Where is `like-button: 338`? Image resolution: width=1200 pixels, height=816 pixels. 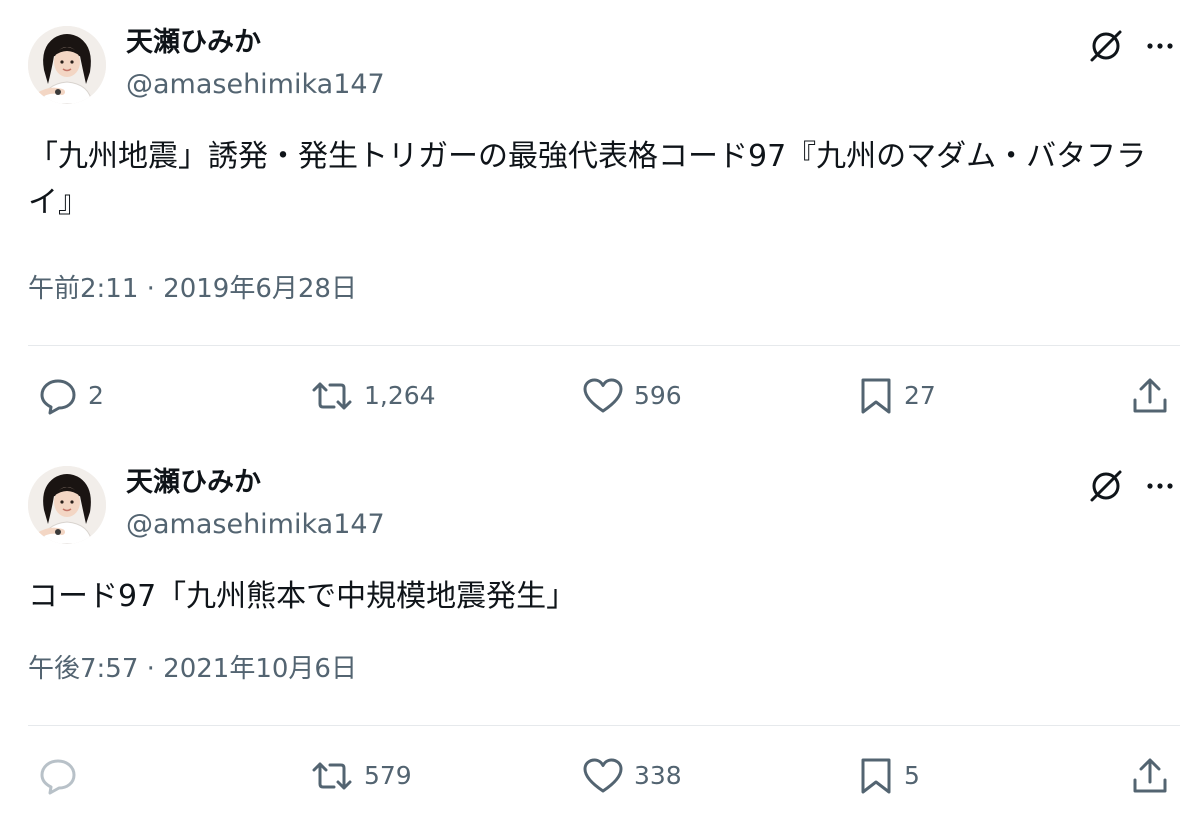
like-button: 338 is located at coordinates (632, 776).